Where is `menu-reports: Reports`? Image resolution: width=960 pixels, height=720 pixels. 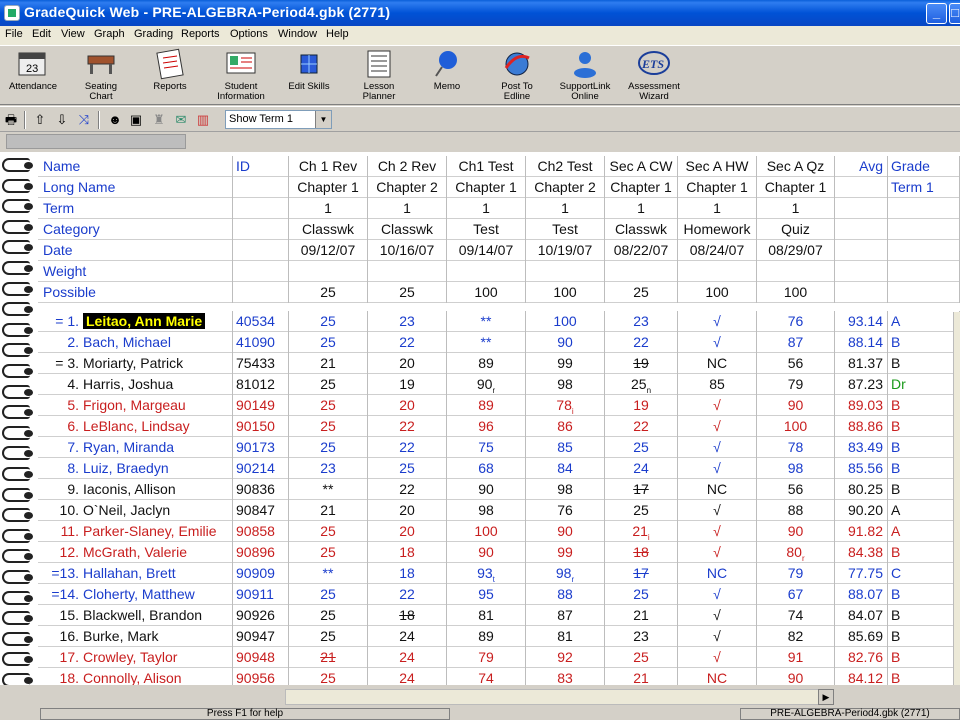
menu-reports: Reports is located at coordinates (200, 34).